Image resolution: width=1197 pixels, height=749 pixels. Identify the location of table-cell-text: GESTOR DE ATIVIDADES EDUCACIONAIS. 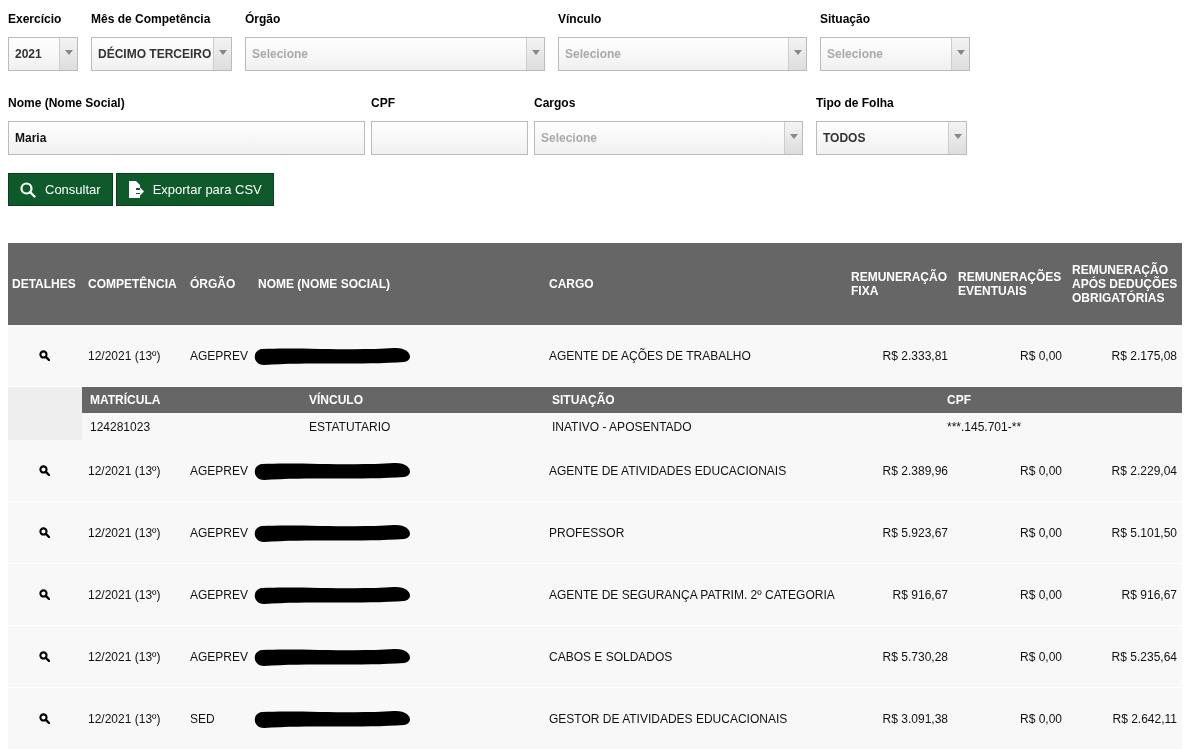
(668, 719).